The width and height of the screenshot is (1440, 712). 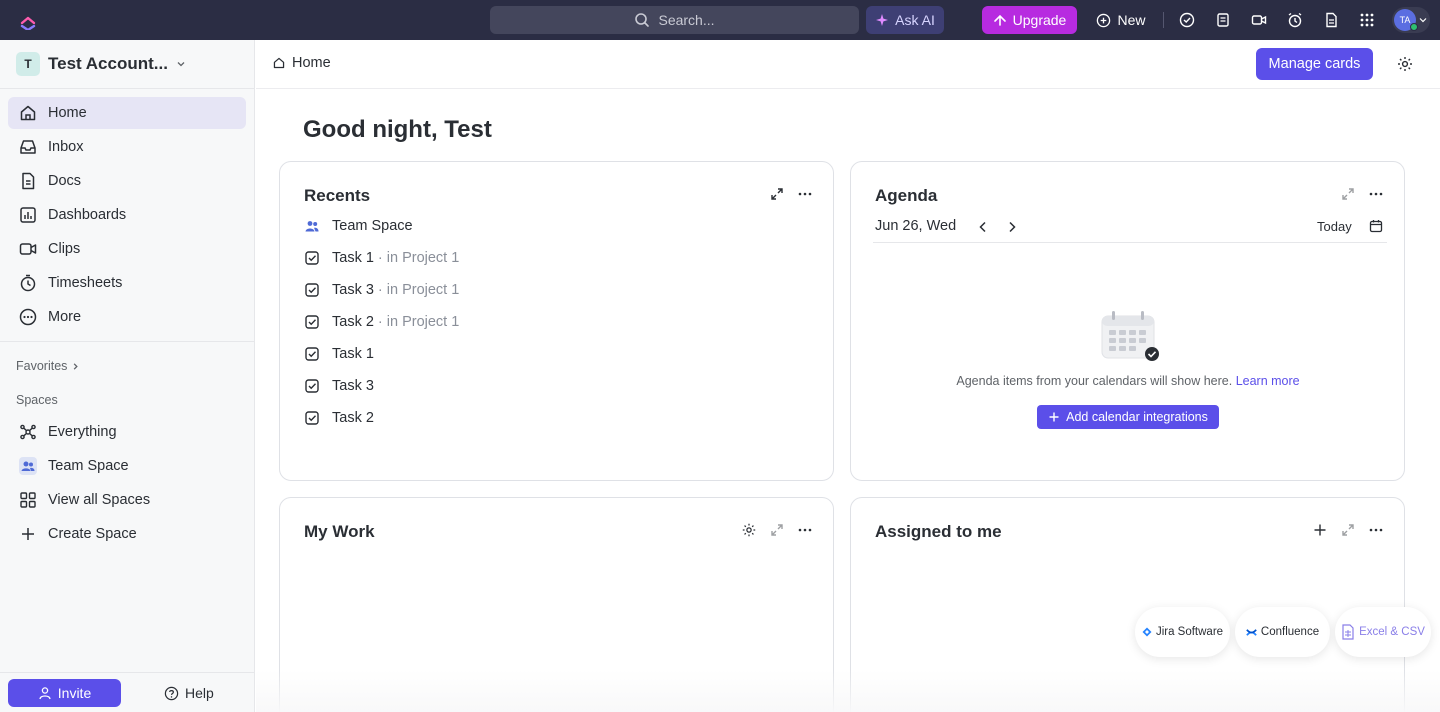 What do you see at coordinates (64, 249) in the screenshot?
I see `sidebar-item-label: Clips` at bounding box center [64, 249].